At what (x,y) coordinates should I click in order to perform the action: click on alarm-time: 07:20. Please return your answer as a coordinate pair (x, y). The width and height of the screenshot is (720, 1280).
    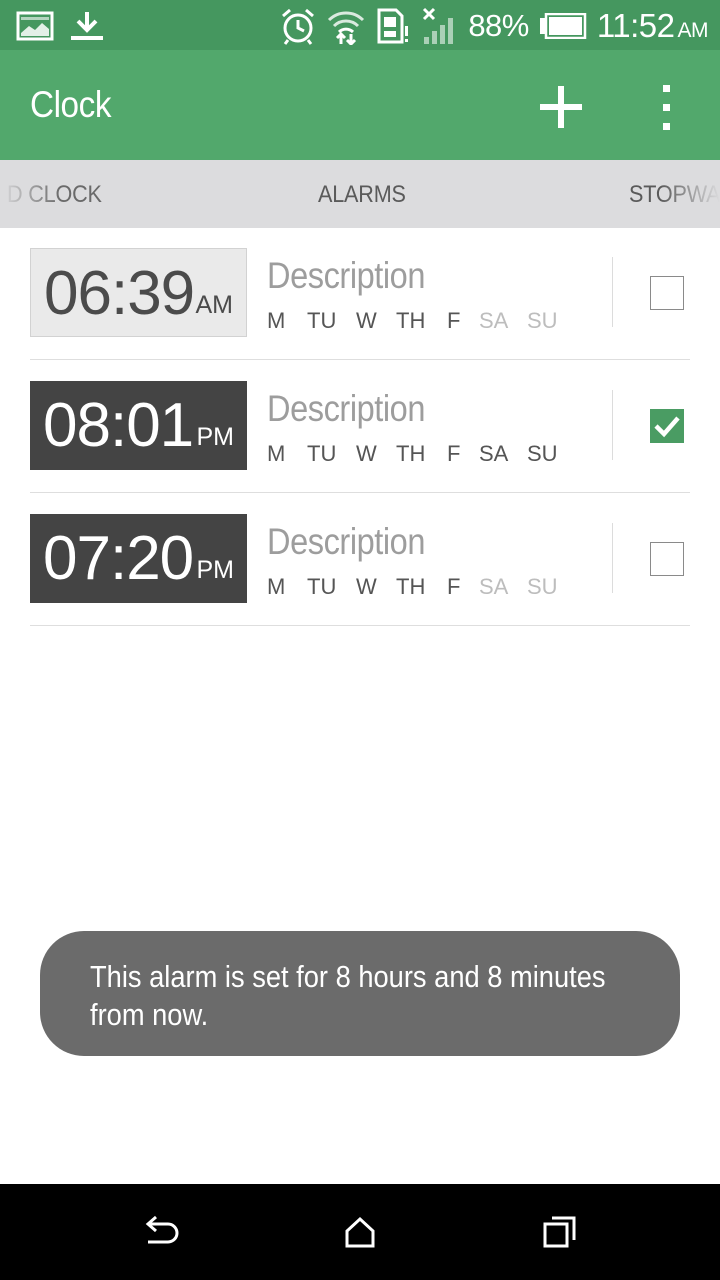
    Looking at the image, I should click on (118, 558).